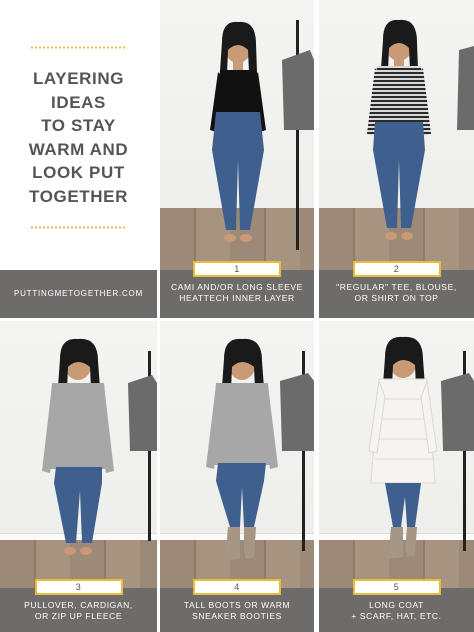 This screenshot has height=632, width=474. Describe the element at coordinates (237, 298) in the screenshot. I see `caption-line: HEATTECH INNER LAYER` at that location.